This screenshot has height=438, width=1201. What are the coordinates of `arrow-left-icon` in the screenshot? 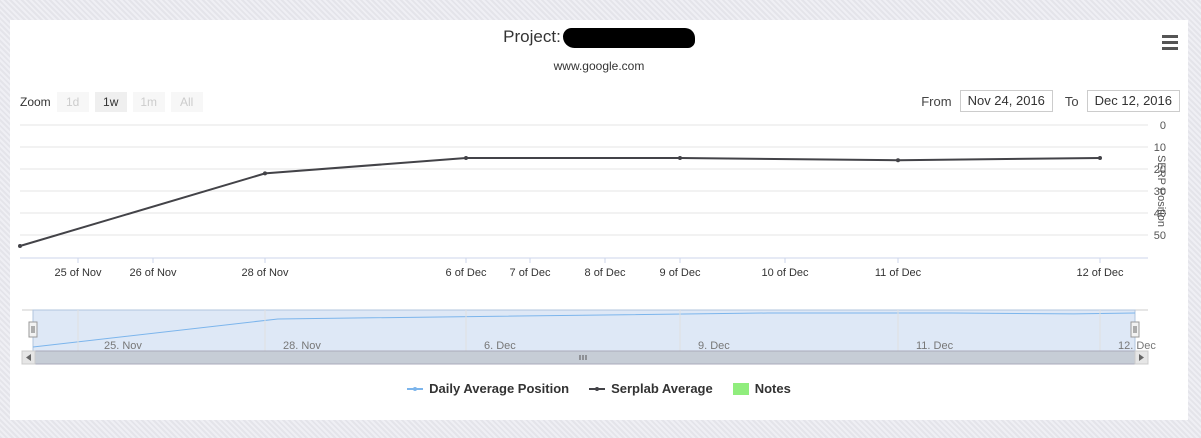 It's located at (28, 357).